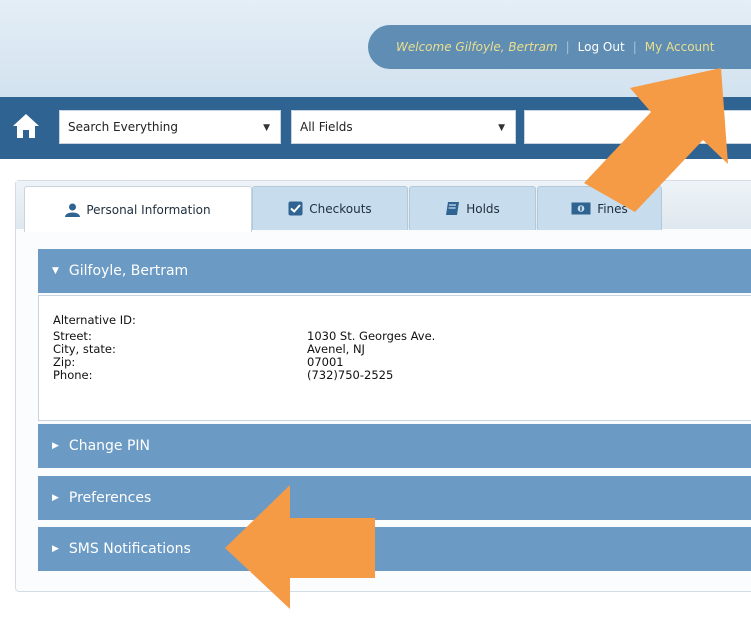 This screenshot has width=751, height=620. Describe the element at coordinates (350, 375) in the screenshot. I see `phone-value: (732)750-2525` at that location.